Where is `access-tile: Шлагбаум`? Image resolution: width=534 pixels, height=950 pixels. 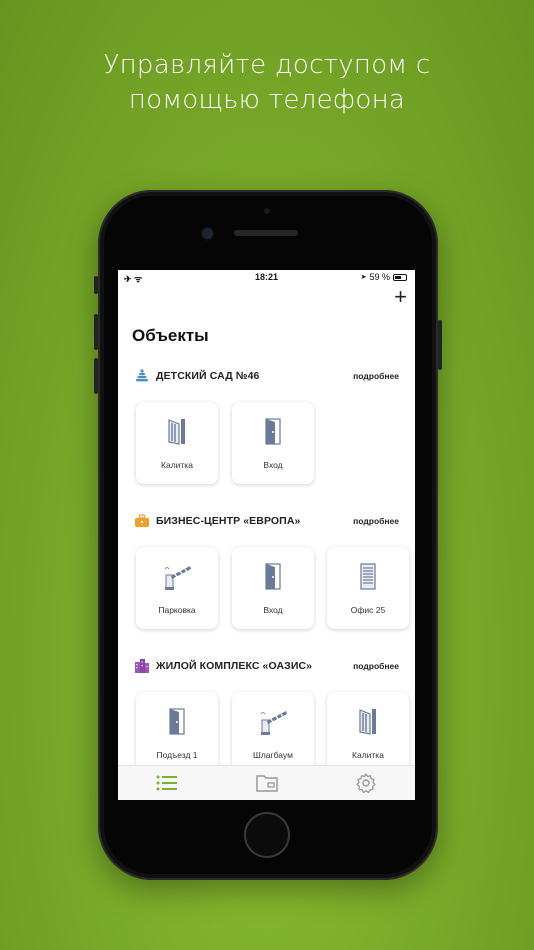 access-tile: Шлагбаум is located at coordinates (273, 733).